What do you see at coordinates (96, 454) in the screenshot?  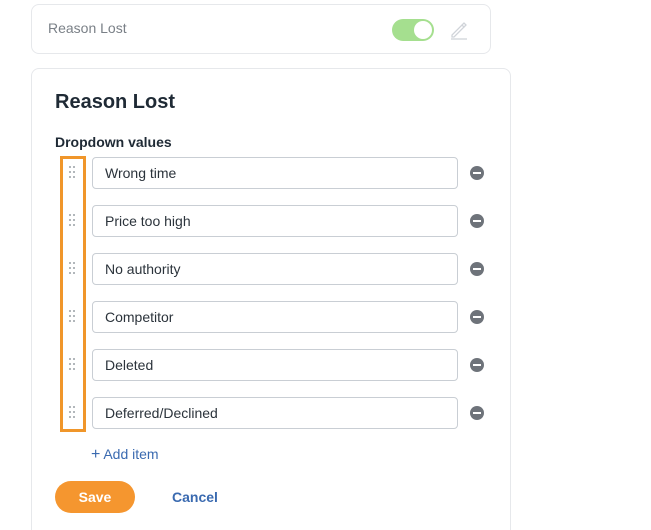 I see `plus-icon: +` at bounding box center [96, 454].